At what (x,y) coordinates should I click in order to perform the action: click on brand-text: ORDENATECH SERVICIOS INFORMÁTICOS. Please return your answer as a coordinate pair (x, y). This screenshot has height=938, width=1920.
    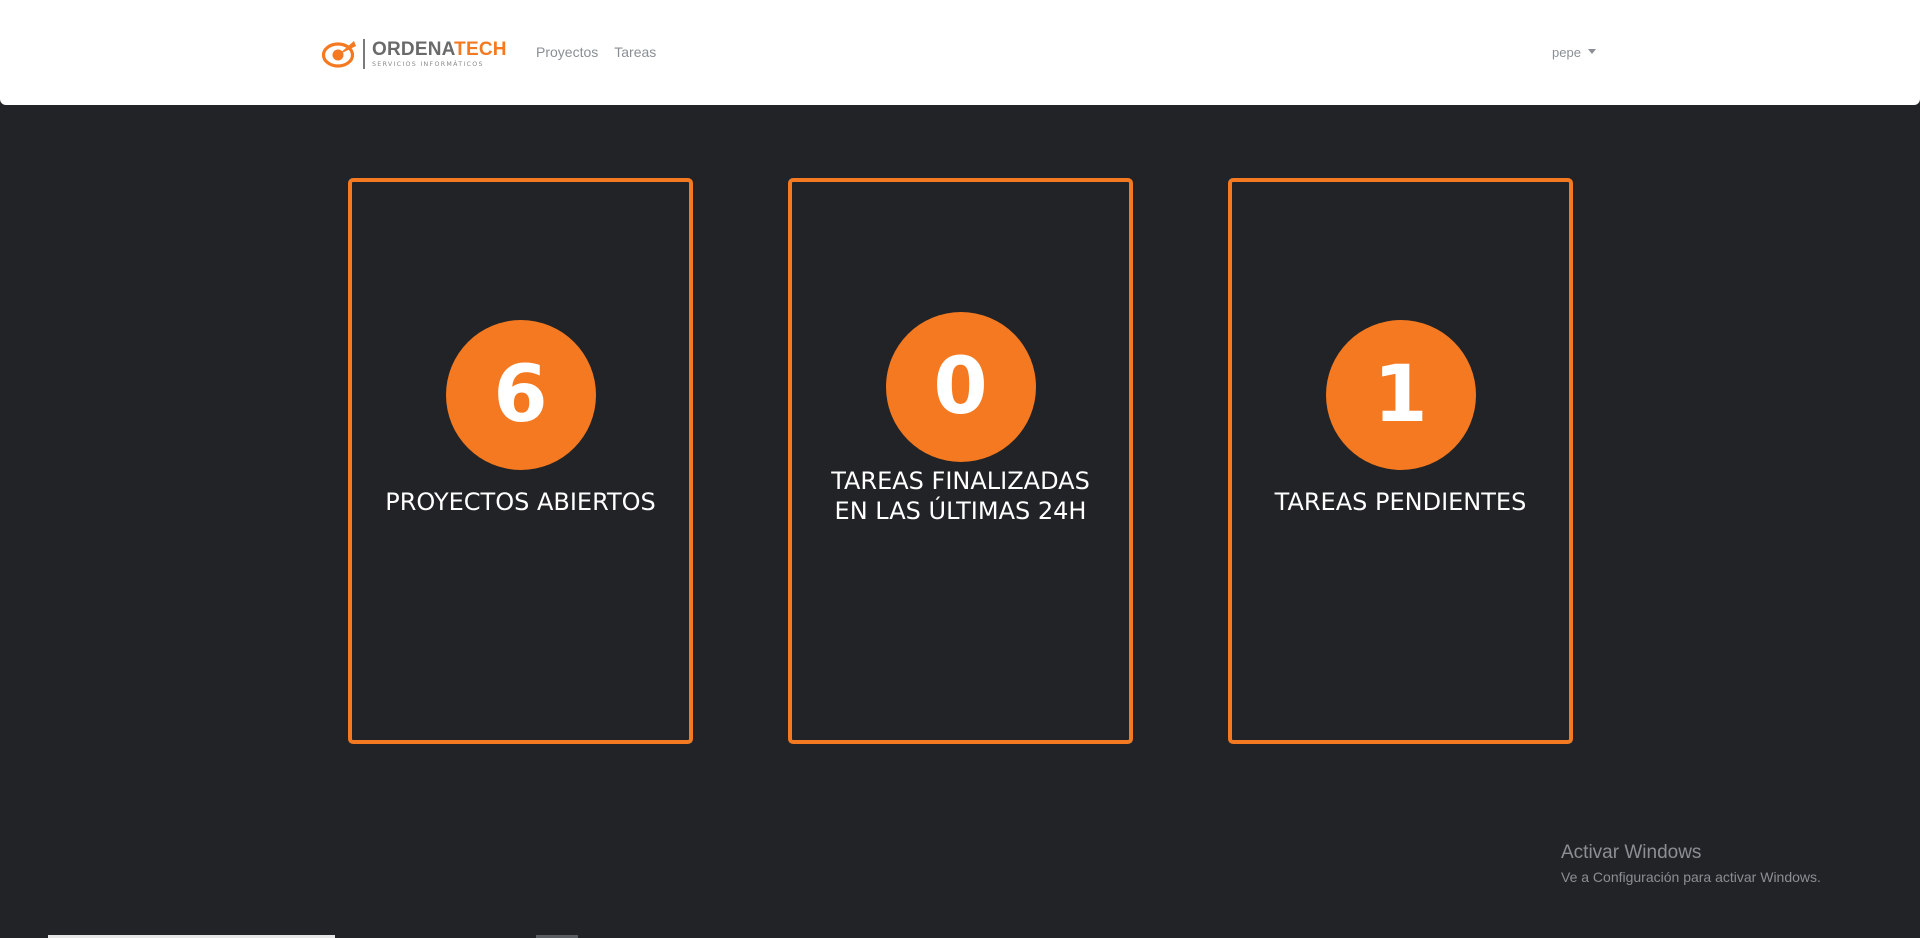
    Looking at the image, I should click on (439, 54).